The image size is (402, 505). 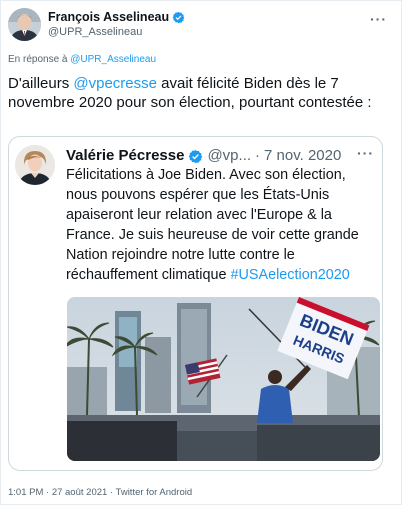 I want to click on reply-mention-link: @UPR_Asselineau, so click(x=113, y=59).